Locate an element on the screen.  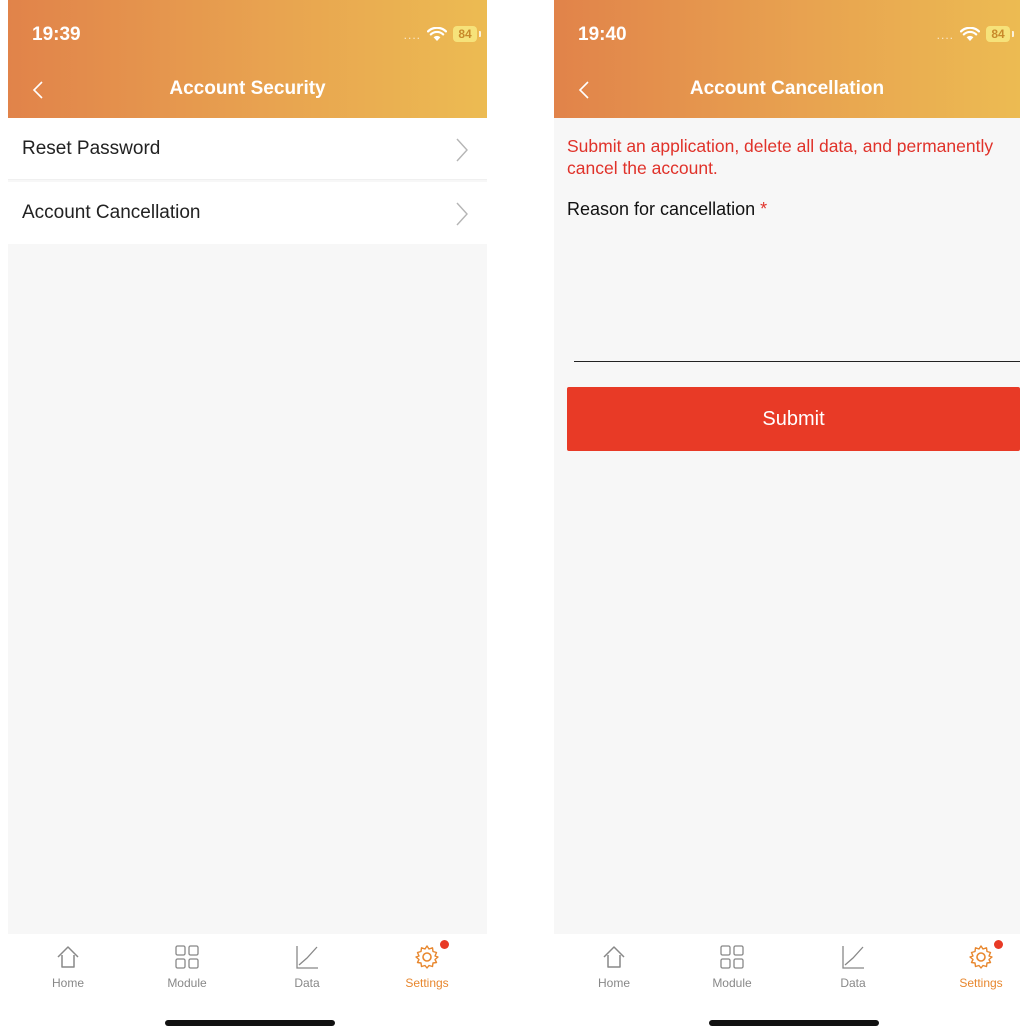
page-title: Account Cancellation is located at coordinates (787, 88).